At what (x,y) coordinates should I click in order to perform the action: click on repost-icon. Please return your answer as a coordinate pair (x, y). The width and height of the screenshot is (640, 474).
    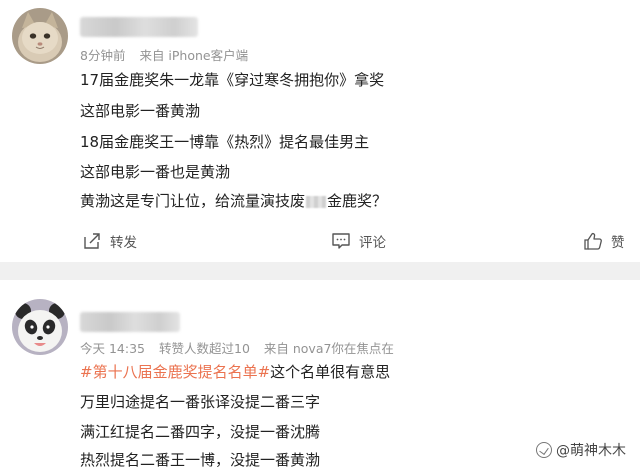
    Looking at the image, I should click on (92, 241).